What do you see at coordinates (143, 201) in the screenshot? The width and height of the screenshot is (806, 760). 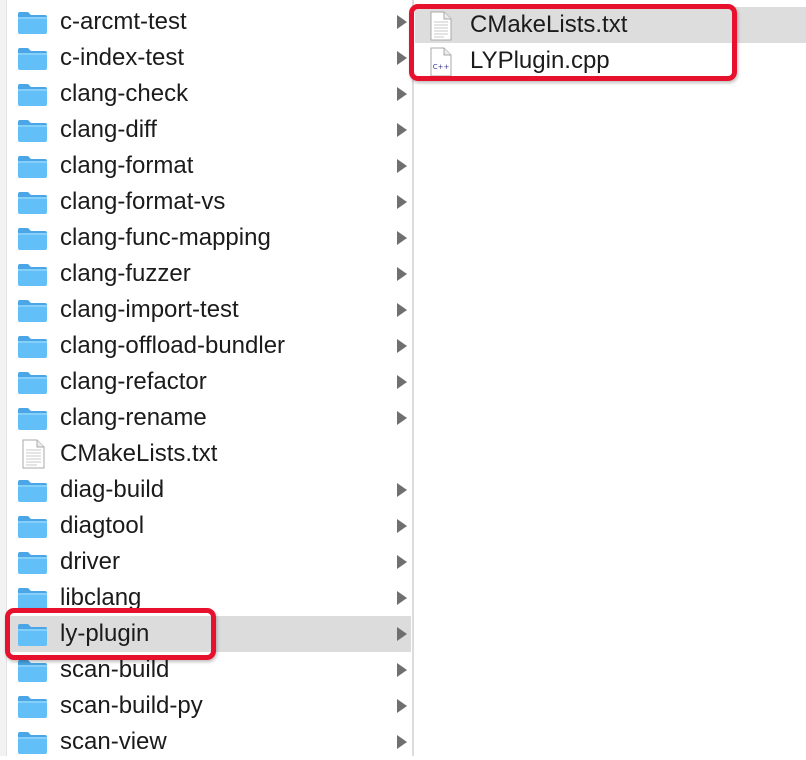 I see `item-label: clang-format-vs` at bounding box center [143, 201].